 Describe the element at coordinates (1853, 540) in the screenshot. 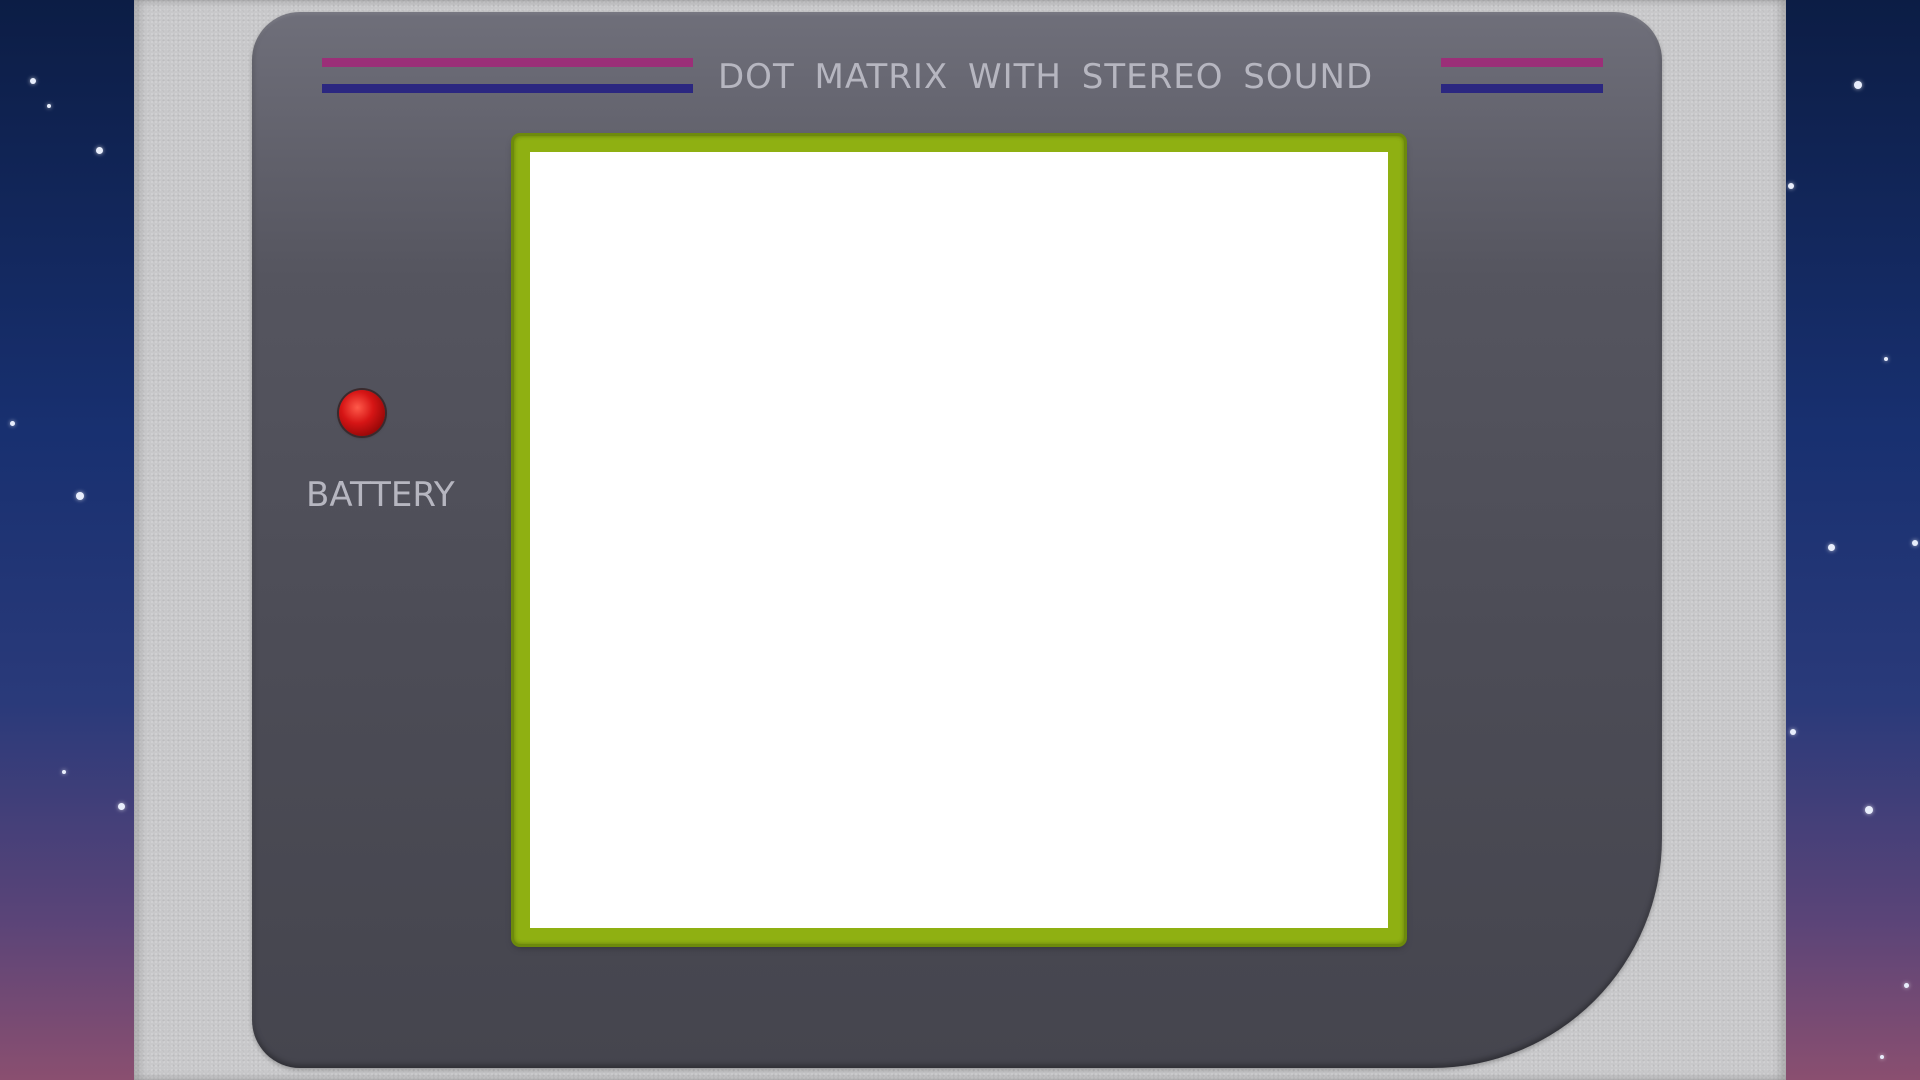

I see `background-right-sky` at that location.